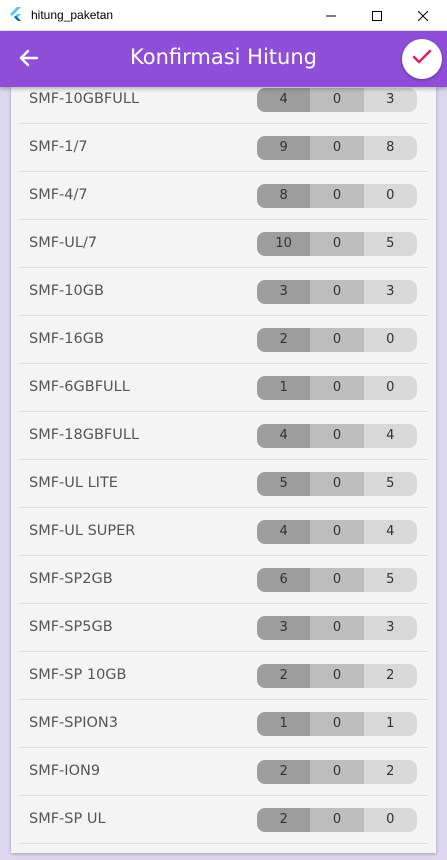 Image resolution: width=447 pixels, height=860 pixels. I want to click on package-name: SMF-18GBFULL, so click(84, 435).